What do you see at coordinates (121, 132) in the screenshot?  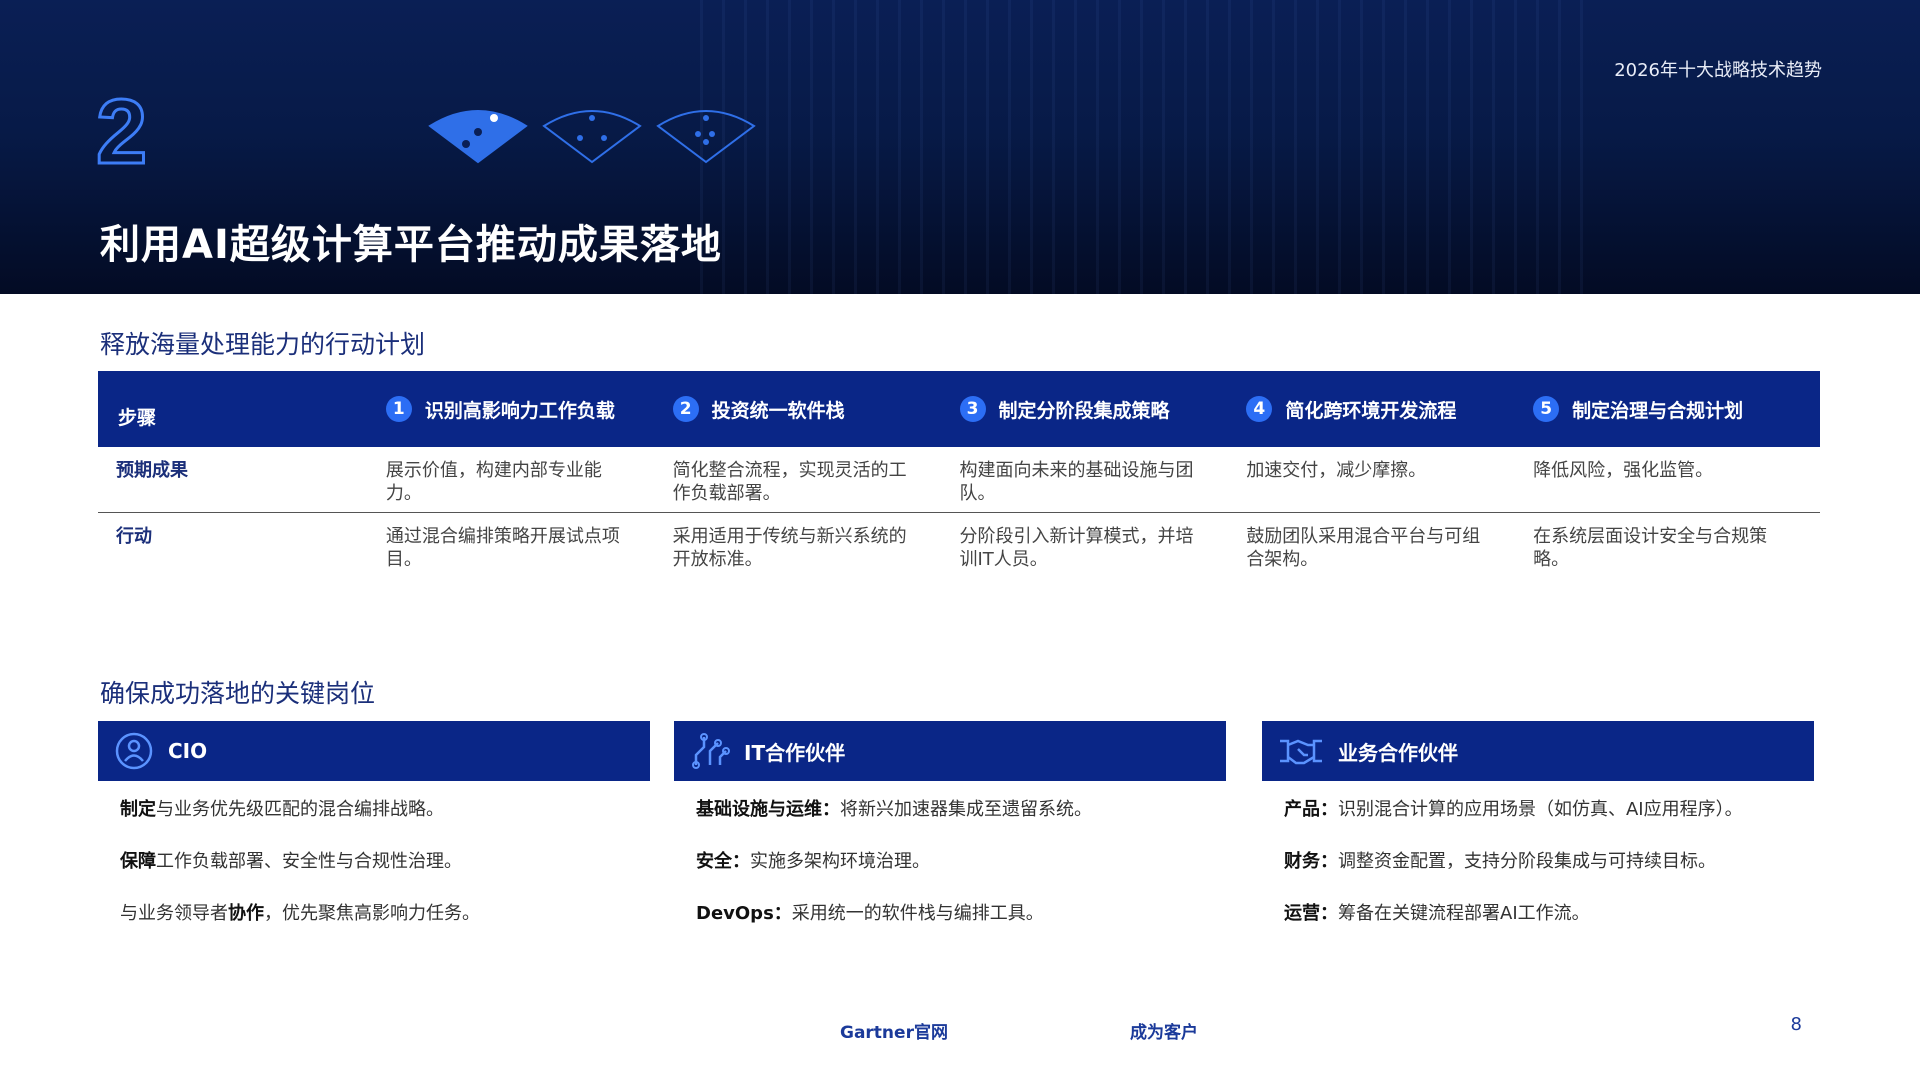 I see `trend-number: 2` at bounding box center [121, 132].